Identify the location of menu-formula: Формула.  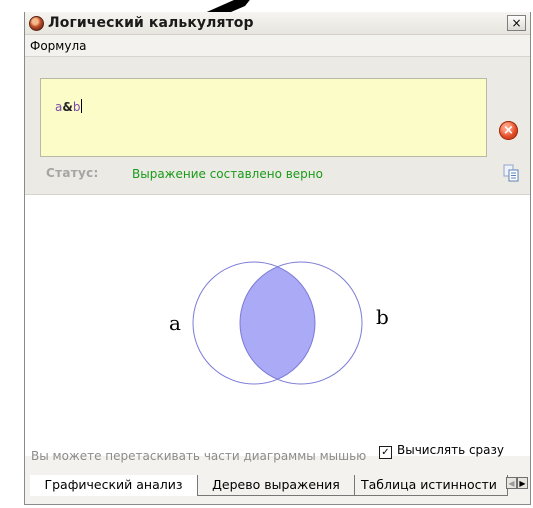
(58, 46).